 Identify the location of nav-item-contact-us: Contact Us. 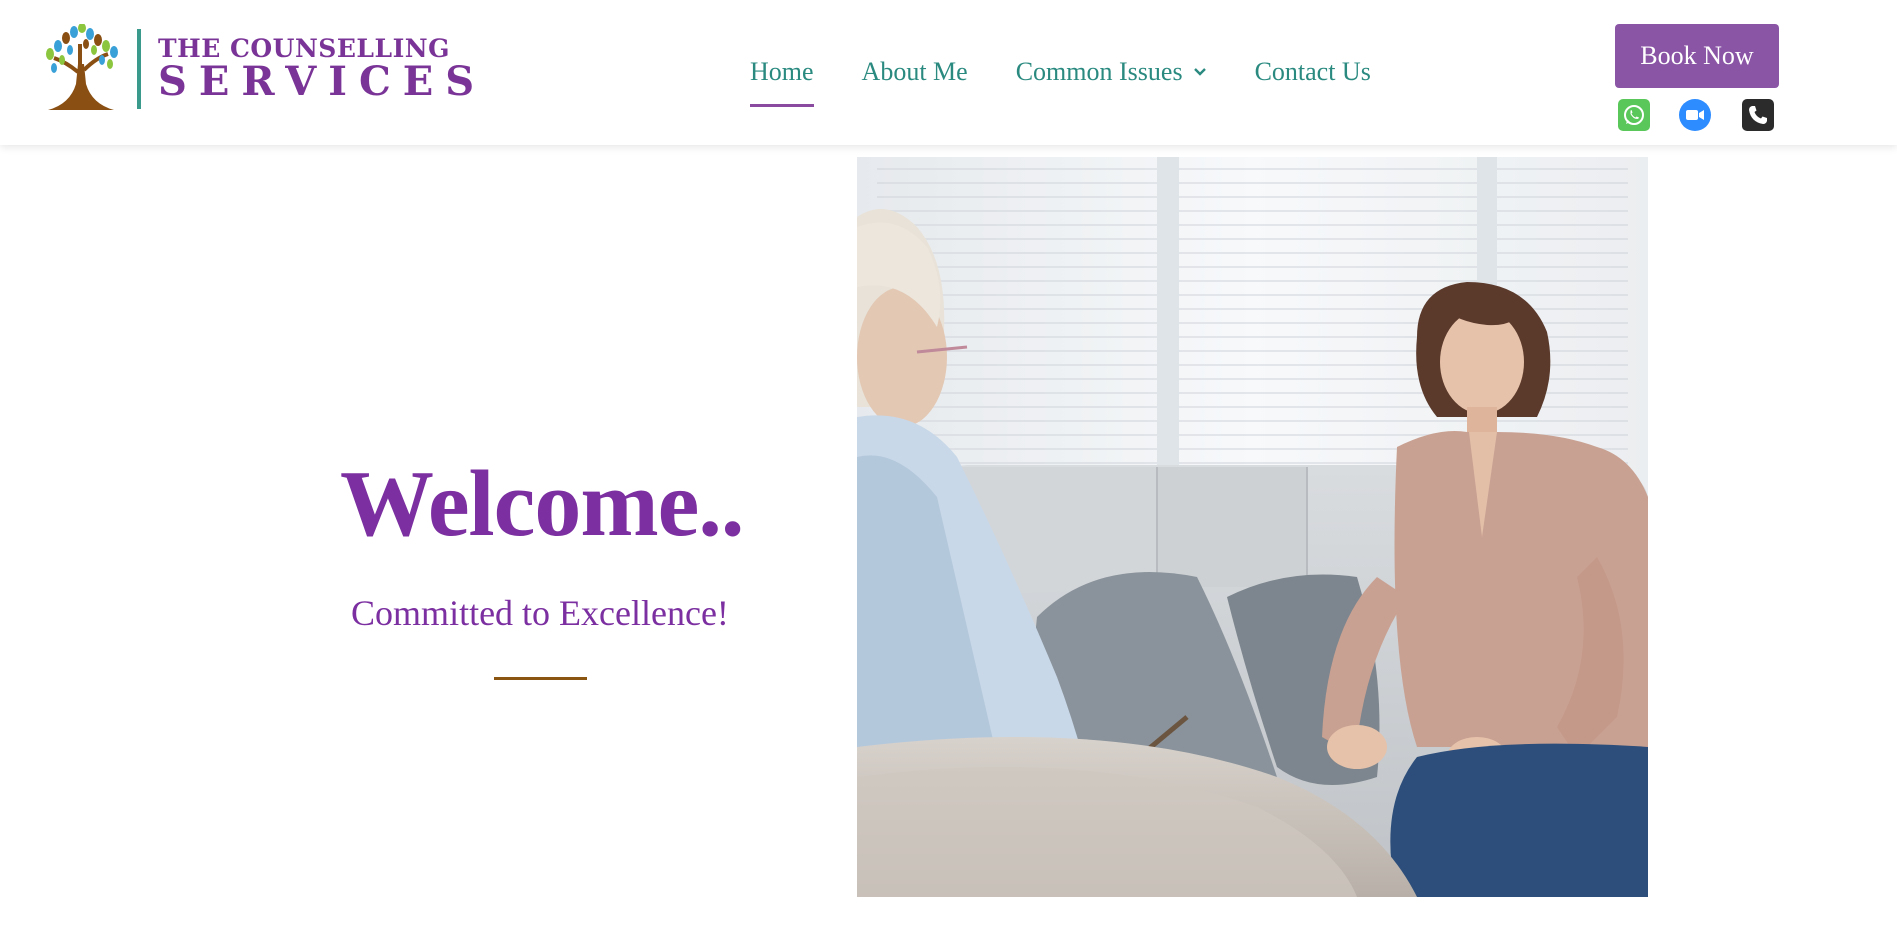
(1313, 72).